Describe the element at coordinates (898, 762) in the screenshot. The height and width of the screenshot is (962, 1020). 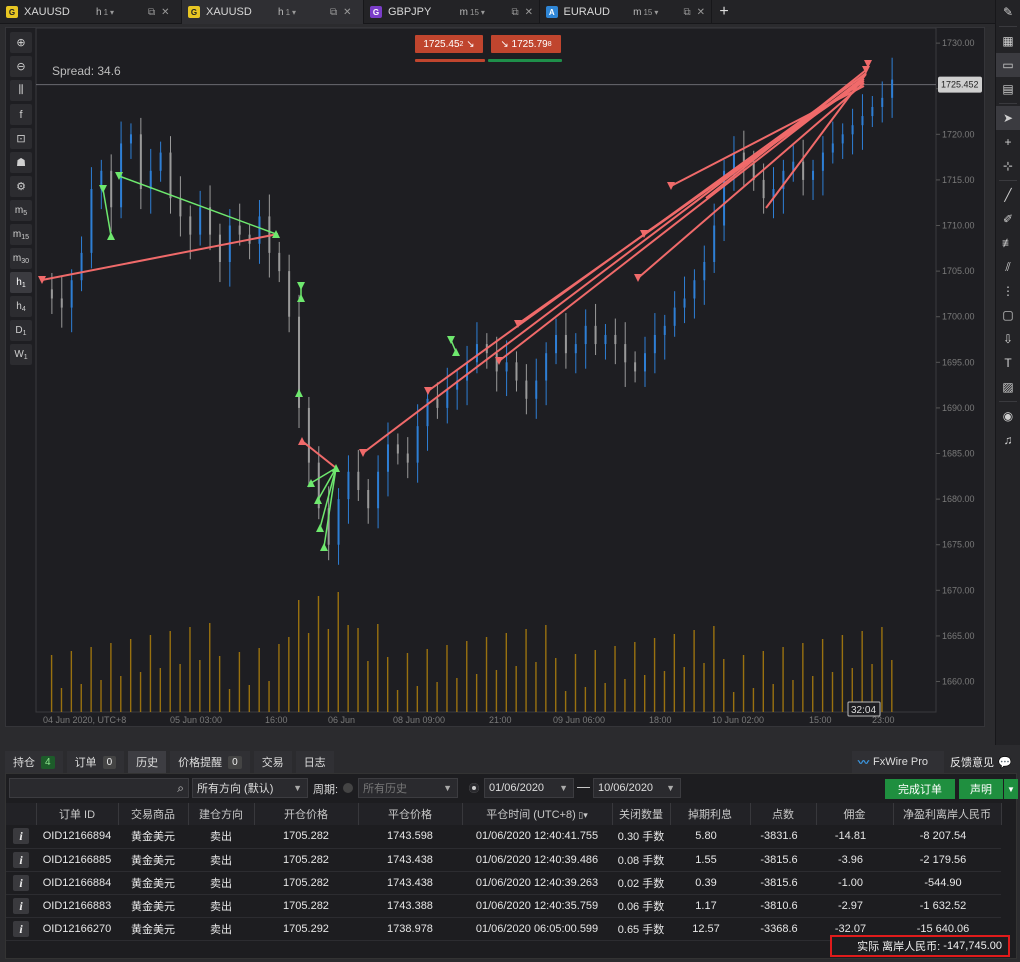
I see `fxwire-button: 〰 FxWire Pro` at that location.